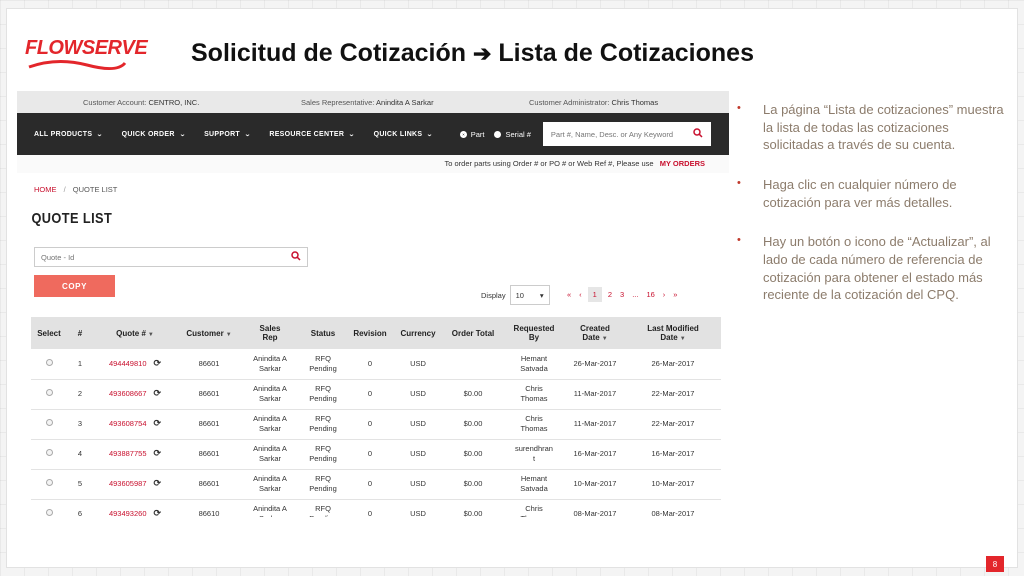 The height and width of the screenshot is (576, 1024). Describe the element at coordinates (228, 134) in the screenshot. I see `nav-support: SUPPORT ⌄` at that location.